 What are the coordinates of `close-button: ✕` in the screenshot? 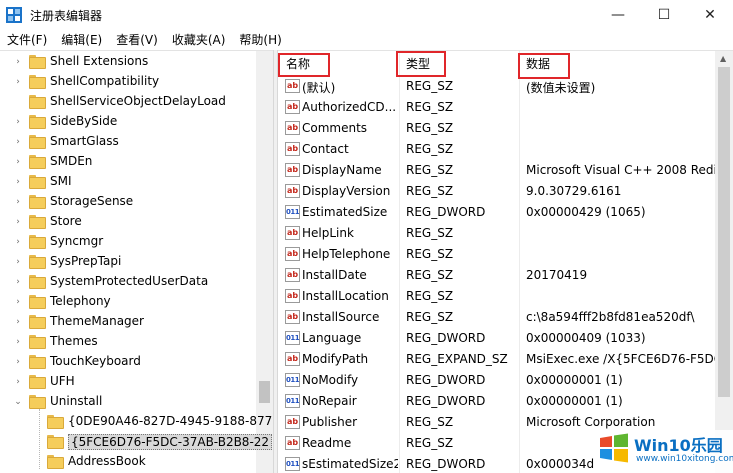 It's located at (710, 15).